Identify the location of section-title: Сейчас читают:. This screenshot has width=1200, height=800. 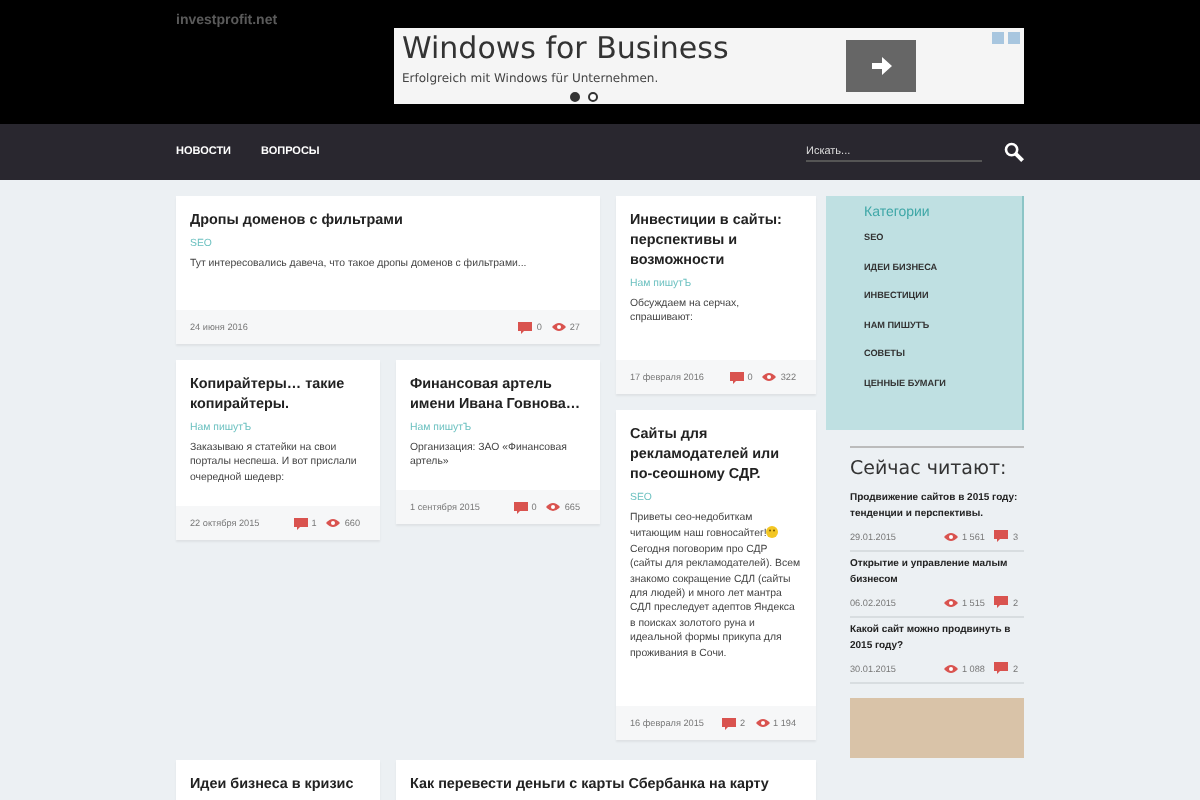
(929, 469).